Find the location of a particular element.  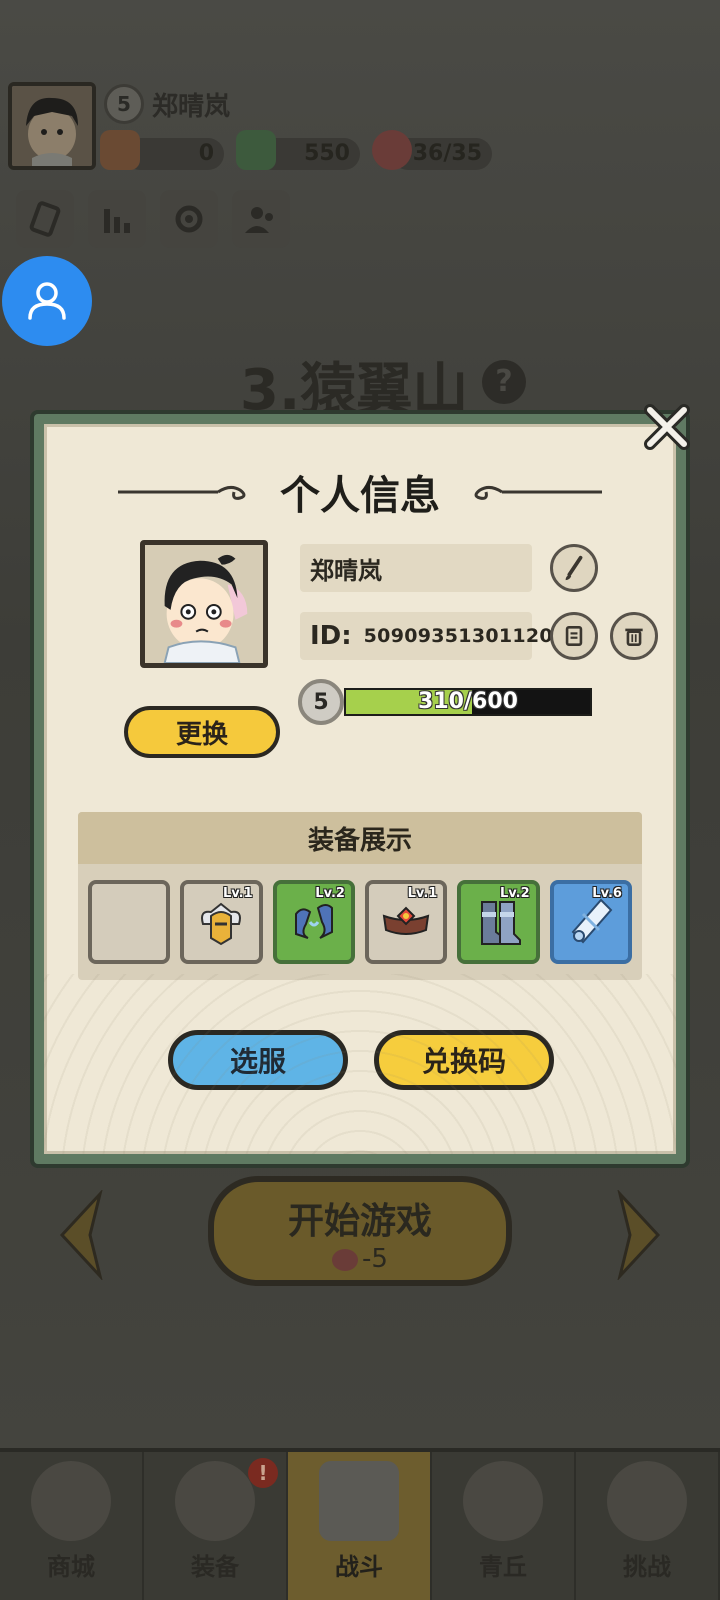

equipment-slot-boots: Lv.2 is located at coordinates (498, 922).